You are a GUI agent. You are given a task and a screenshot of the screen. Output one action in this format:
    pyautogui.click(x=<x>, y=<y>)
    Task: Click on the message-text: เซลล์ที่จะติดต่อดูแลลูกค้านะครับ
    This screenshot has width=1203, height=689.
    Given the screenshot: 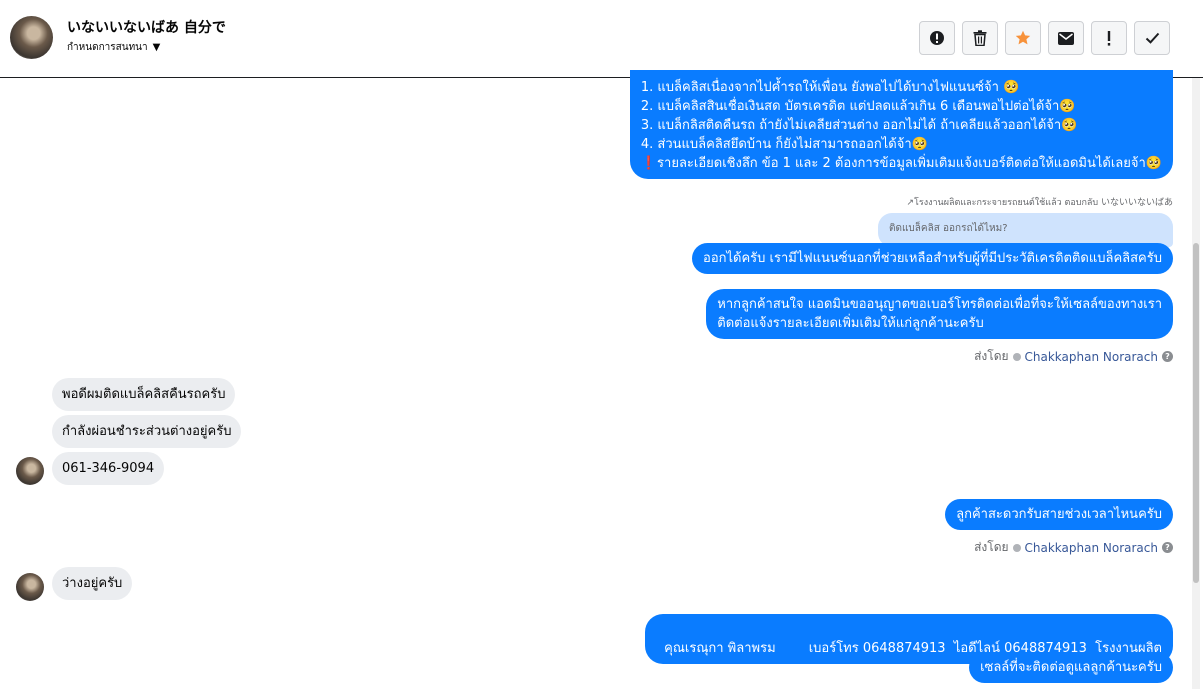 What is the action you would take?
    pyautogui.click(x=1071, y=667)
    